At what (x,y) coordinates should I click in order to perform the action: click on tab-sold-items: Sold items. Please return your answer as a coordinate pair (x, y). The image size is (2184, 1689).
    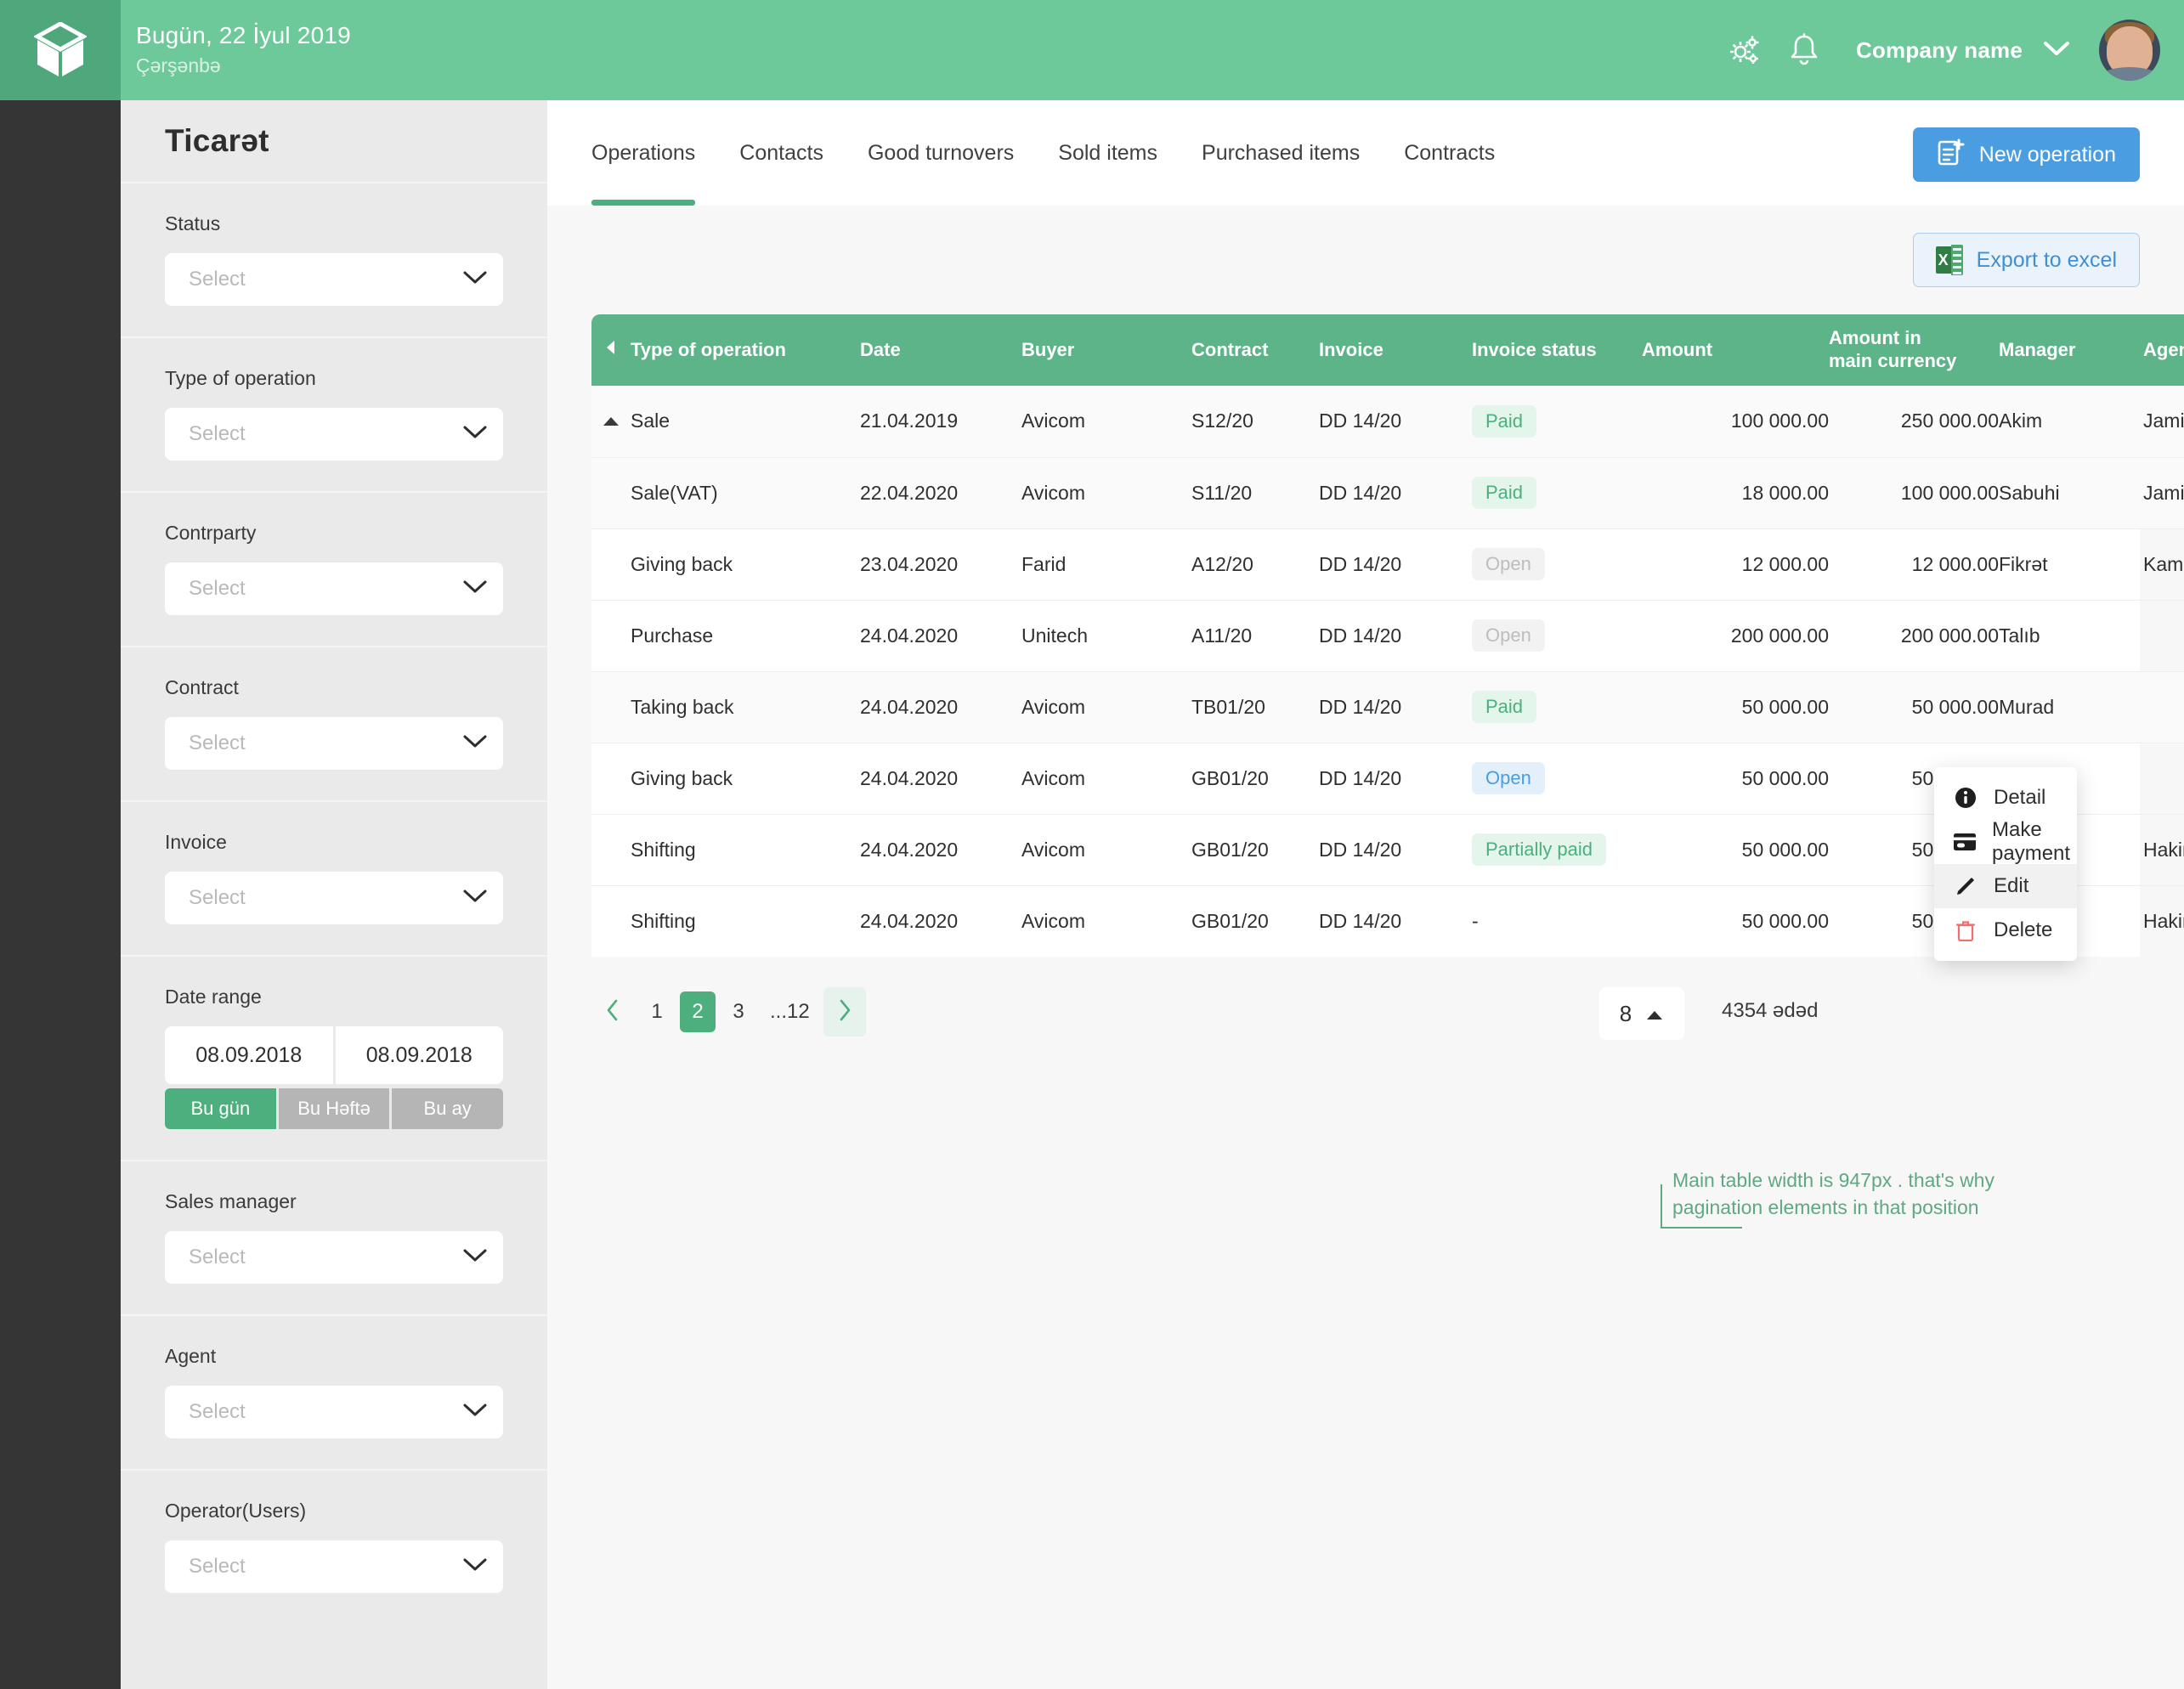
    Looking at the image, I should click on (1108, 153).